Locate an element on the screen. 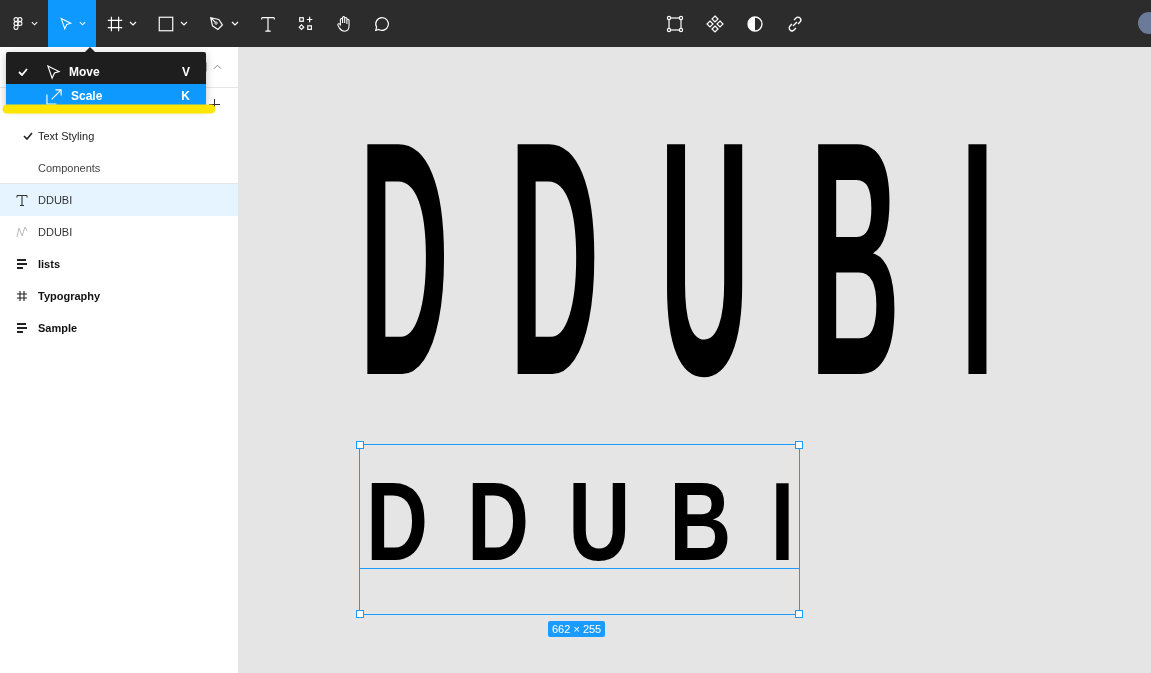 Image resolution: width=1151 pixels, height=673 pixels. page-name: Components is located at coordinates (69, 168).